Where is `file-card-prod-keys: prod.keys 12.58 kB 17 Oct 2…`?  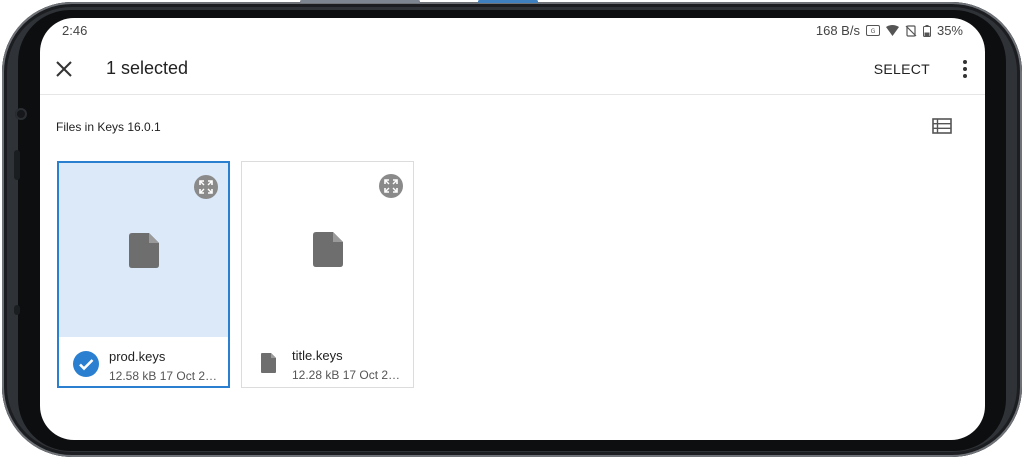
file-card-prod-keys: prod.keys 12.58 kB 17 Oct 2… is located at coordinates (143, 274).